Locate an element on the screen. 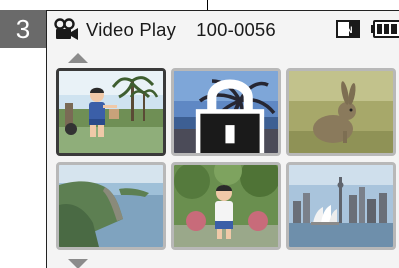 The image size is (399, 268). rabbit-grass-image is located at coordinates (341, 112).